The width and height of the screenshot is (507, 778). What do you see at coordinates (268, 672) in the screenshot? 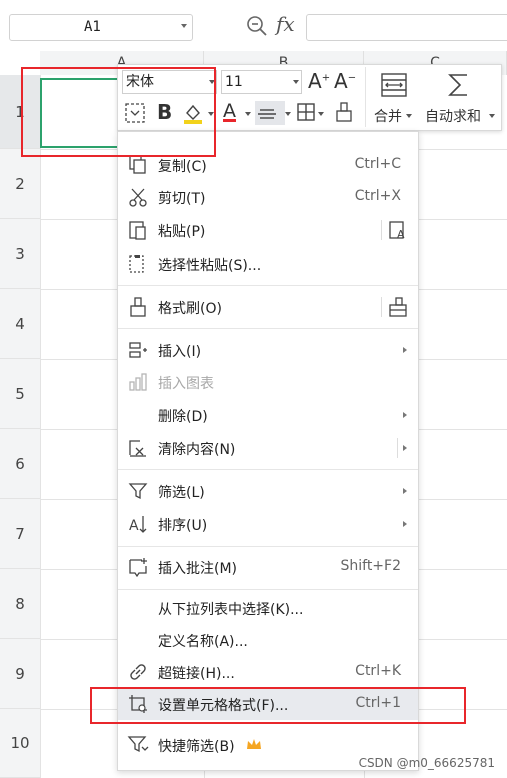
I see `menu-item-hyperlink: 超链接(H)... Ctrl+K` at bounding box center [268, 672].